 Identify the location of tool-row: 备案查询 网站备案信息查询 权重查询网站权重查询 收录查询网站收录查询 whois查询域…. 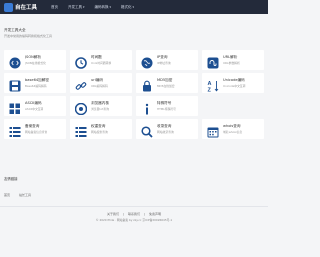
(134, 129).